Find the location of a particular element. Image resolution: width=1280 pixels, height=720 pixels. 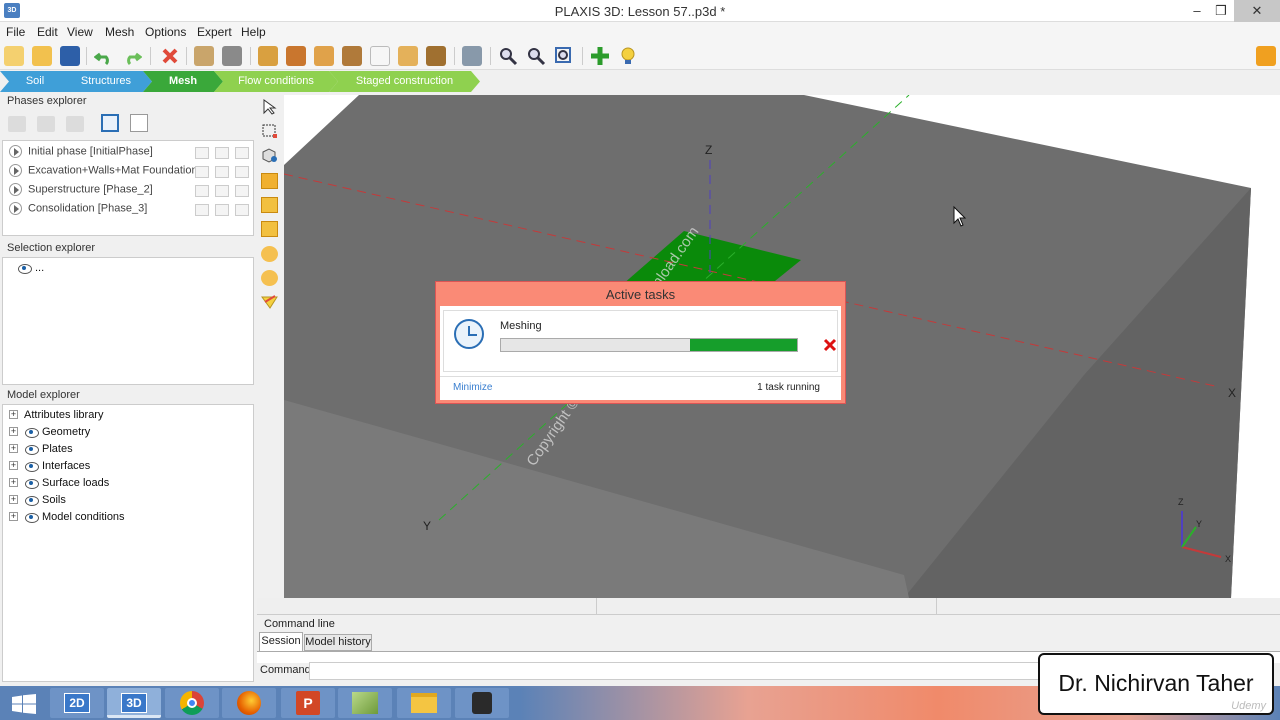

camera-app-icon is located at coordinates (482, 703).